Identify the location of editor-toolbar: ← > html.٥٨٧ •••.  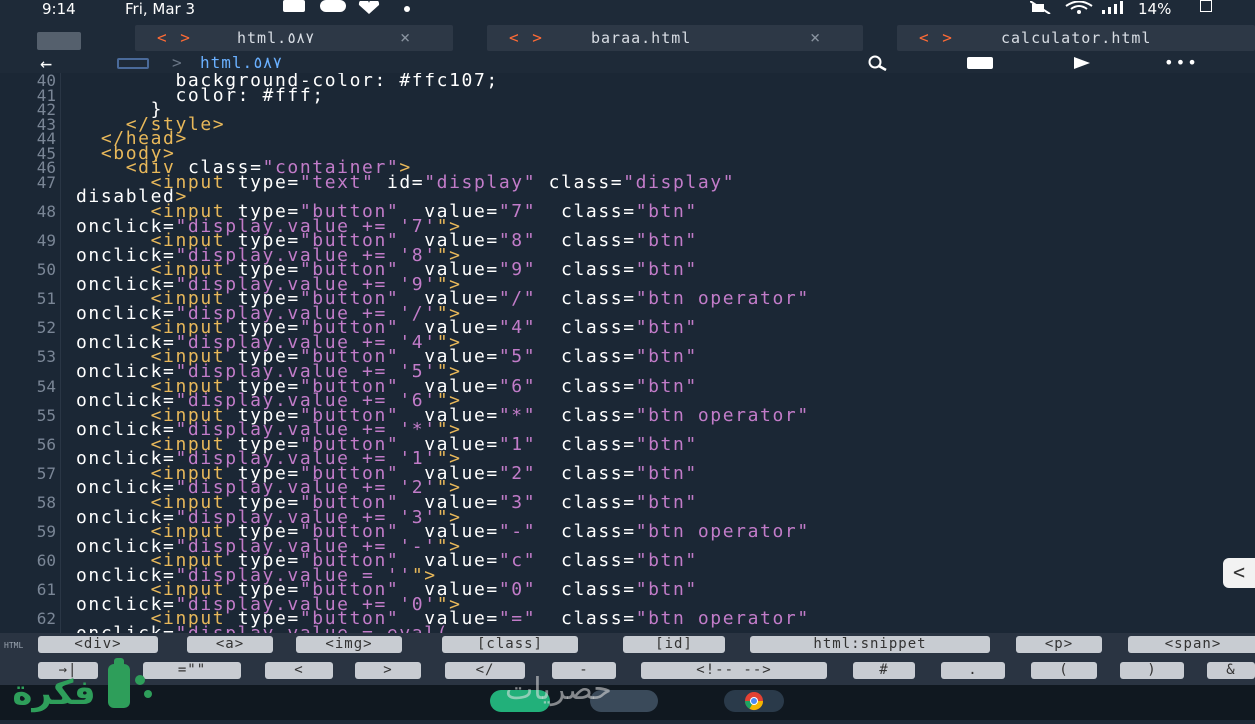
(627, 64).